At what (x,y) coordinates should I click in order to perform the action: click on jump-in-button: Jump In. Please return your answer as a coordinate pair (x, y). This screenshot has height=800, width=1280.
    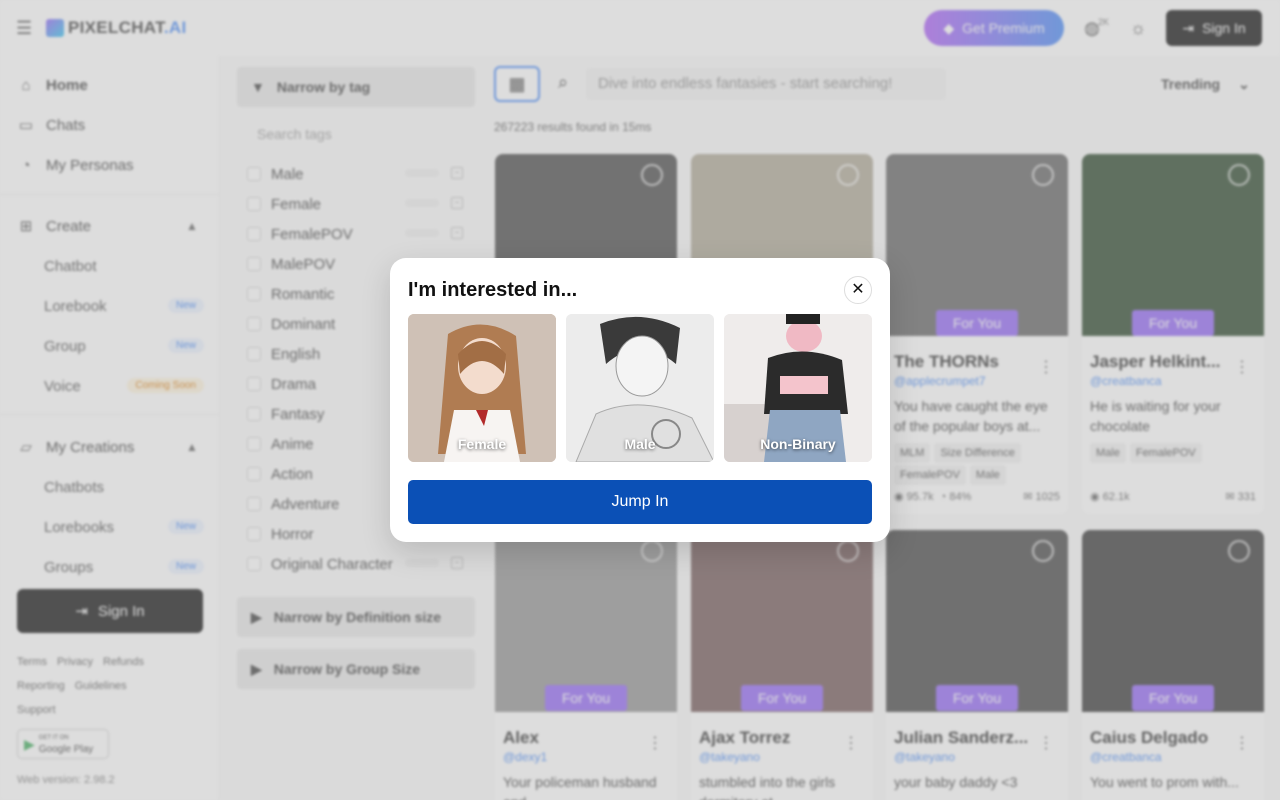
    Looking at the image, I should click on (640, 502).